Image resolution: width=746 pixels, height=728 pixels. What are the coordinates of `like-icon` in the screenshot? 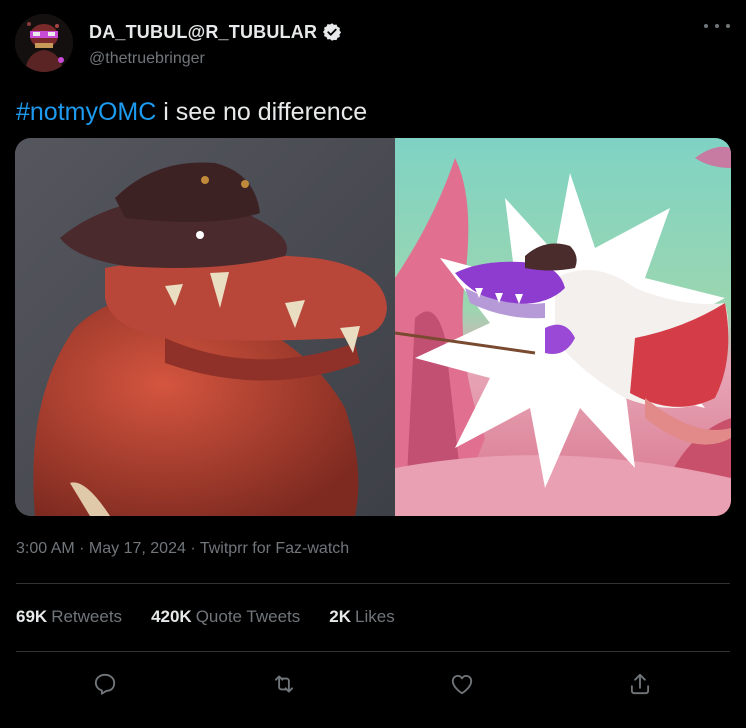 It's located at (462, 684).